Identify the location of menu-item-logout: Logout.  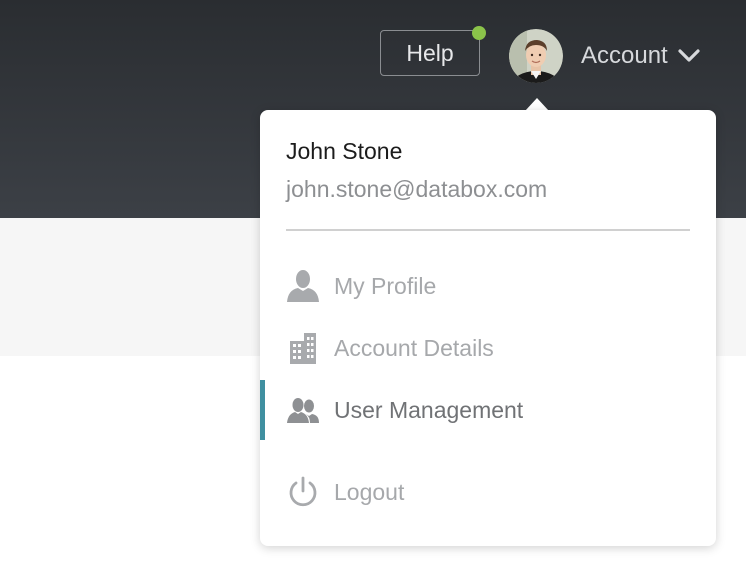
(488, 492).